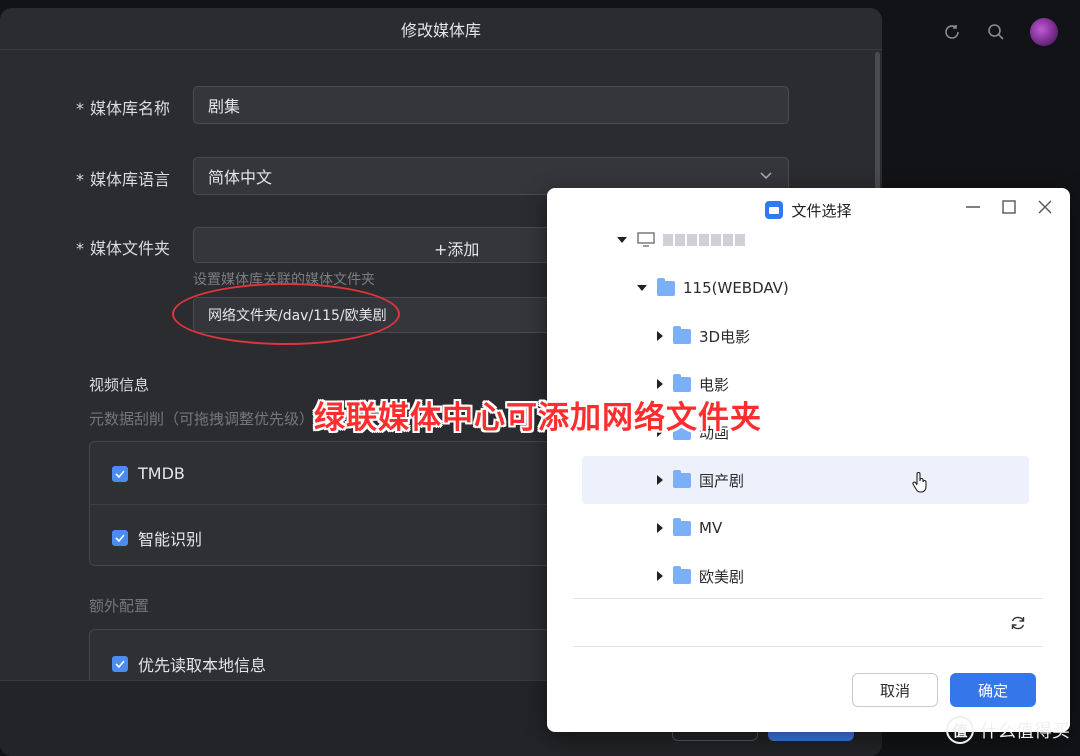 This screenshot has width=1080, height=756. I want to click on watermark: 值 什么值得买, so click(1008, 730).